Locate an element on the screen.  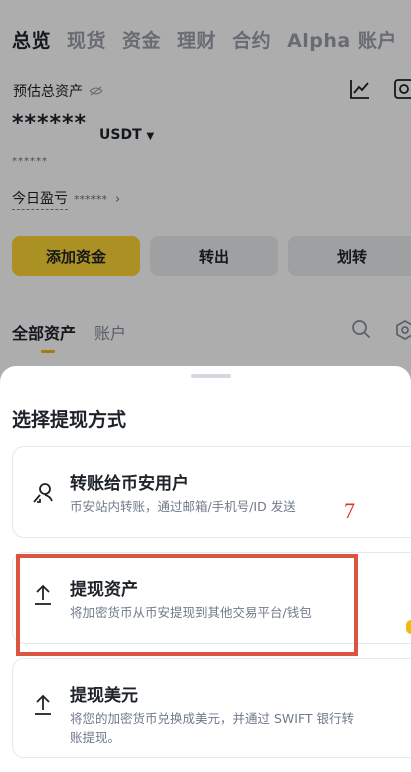
highlight-annotation-box is located at coordinates (187, 605).